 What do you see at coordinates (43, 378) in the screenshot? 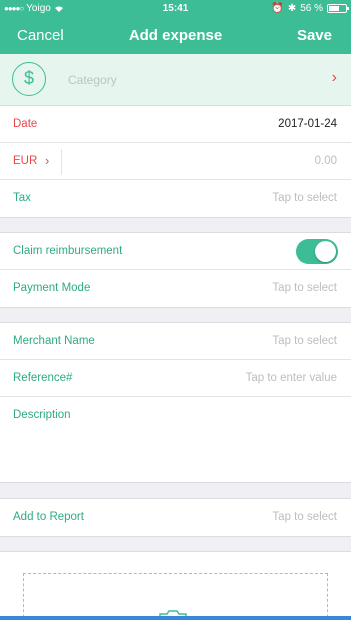
I see `reference-label: Reference#` at bounding box center [43, 378].